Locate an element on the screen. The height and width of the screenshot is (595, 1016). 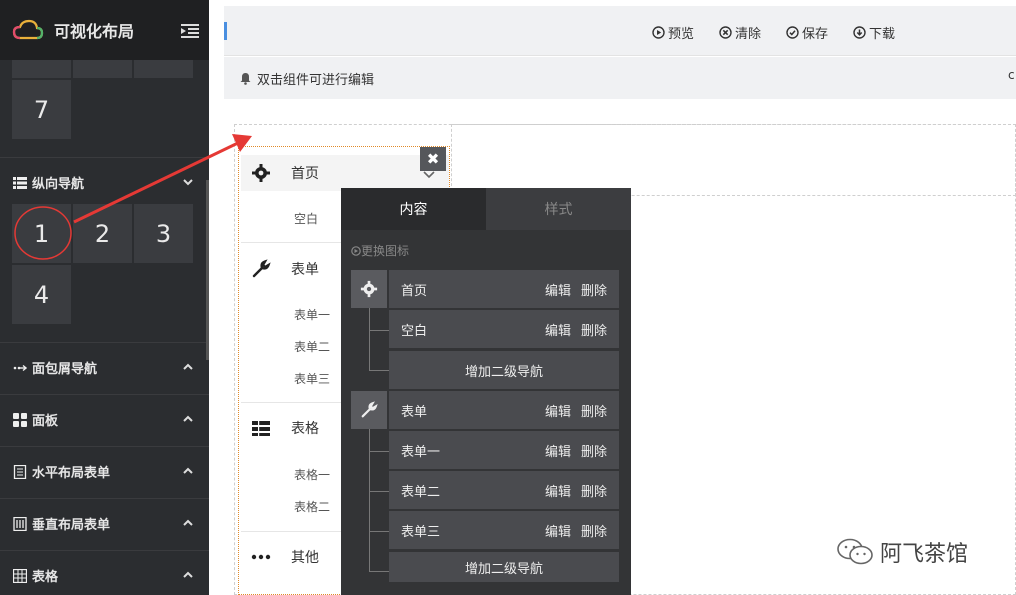
row-label: 表单三 is located at coordinates (421, 532).